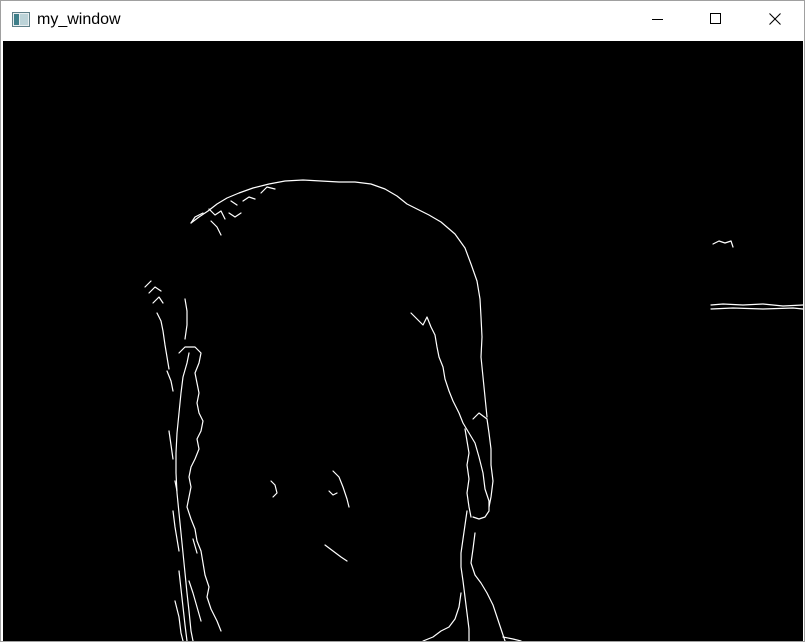 This screenshot has height=642, width=805. I want to click on left-sideburn-edges, so click(166, 460).